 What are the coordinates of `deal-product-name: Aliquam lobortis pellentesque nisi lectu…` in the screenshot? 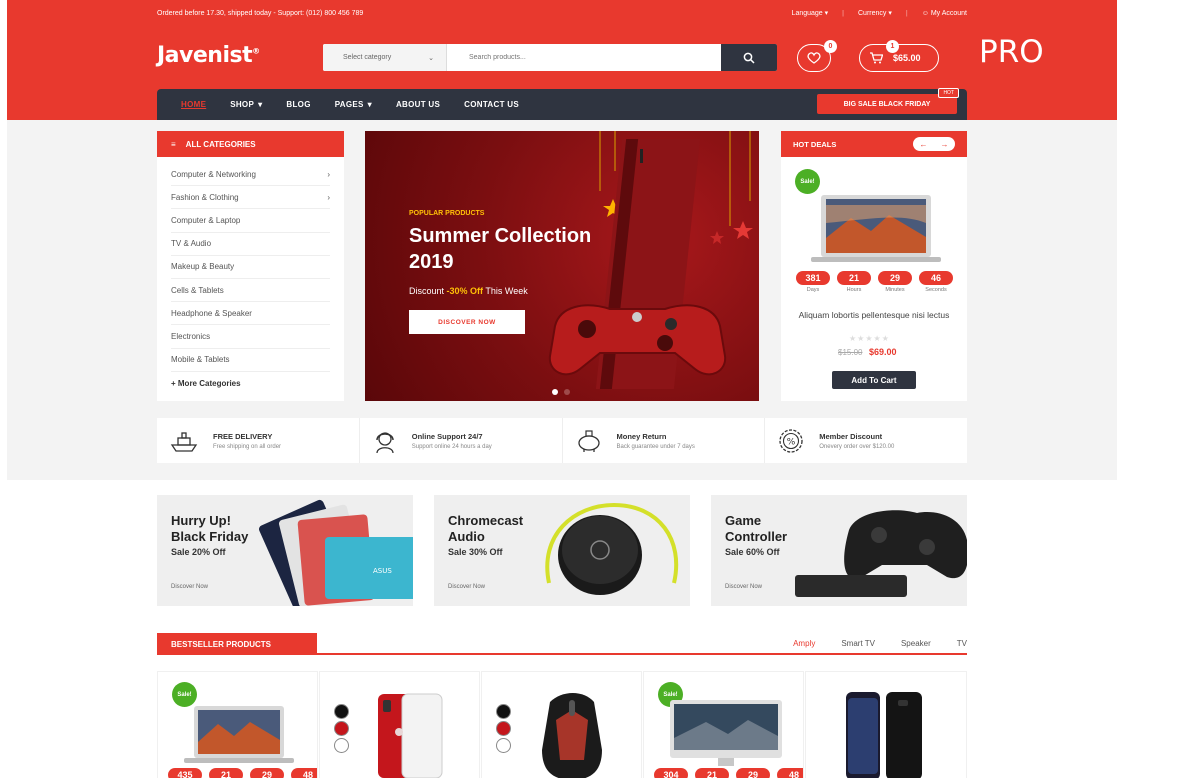 It's located at (874, 315).